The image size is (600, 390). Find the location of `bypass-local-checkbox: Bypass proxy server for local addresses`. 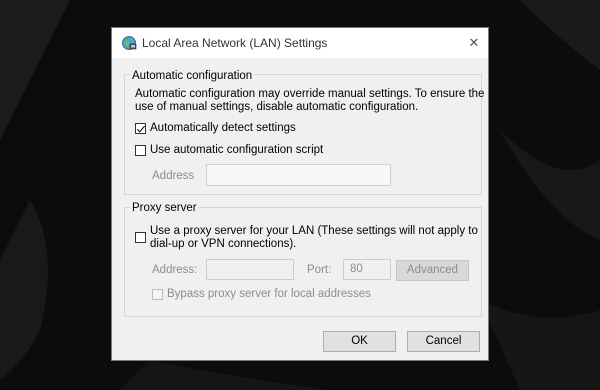

bypass-local-checkbox: Bypass proxy server for local addresses is located at coordinates (261, 294).